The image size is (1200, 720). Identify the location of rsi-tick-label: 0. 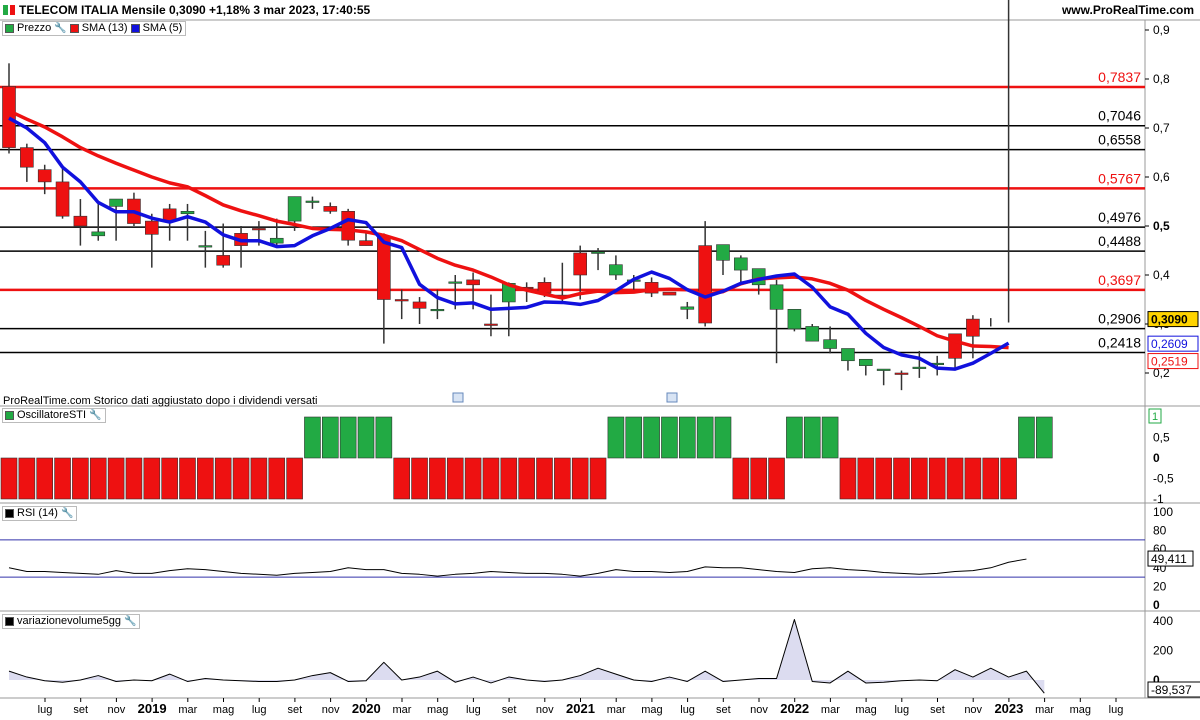
(1156, 605).